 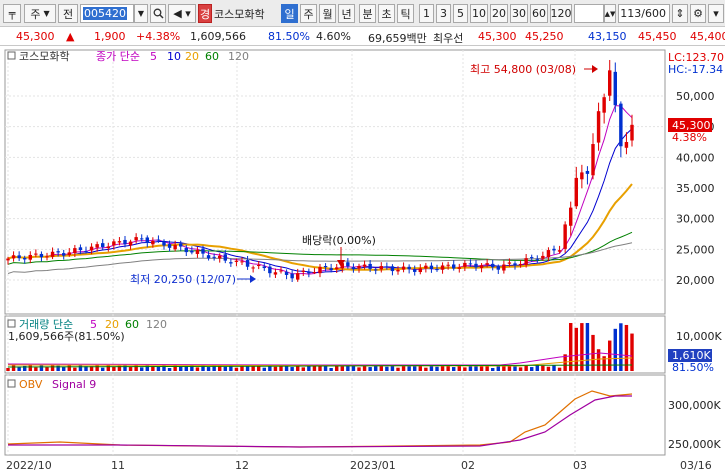 I want to click on ma10-label: 10, so click(x=174, y=56).